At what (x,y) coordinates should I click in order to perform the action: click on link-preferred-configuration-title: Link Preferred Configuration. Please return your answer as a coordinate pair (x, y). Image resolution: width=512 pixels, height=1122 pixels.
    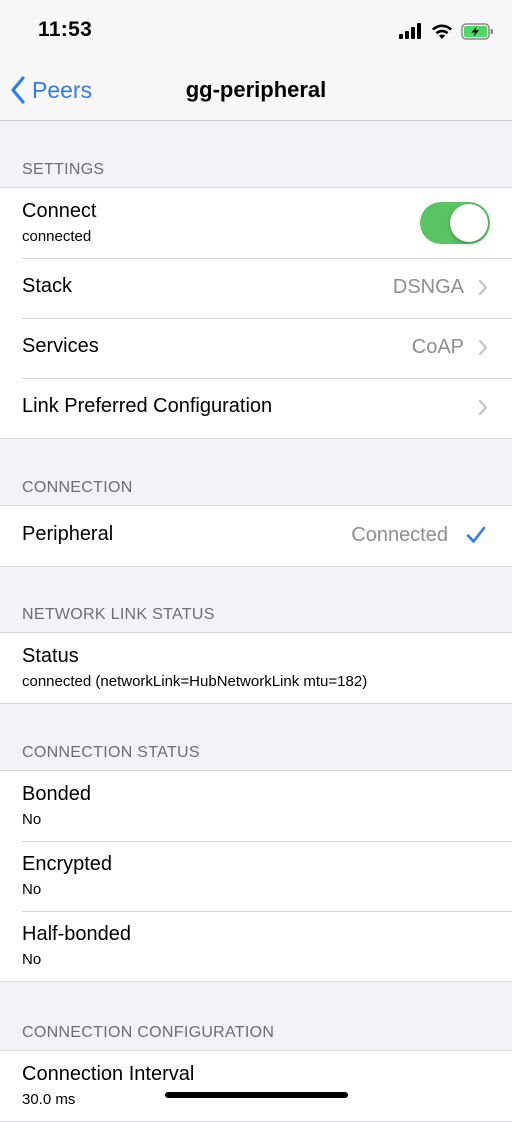
    Looking at the image, I should click on (147, 406).